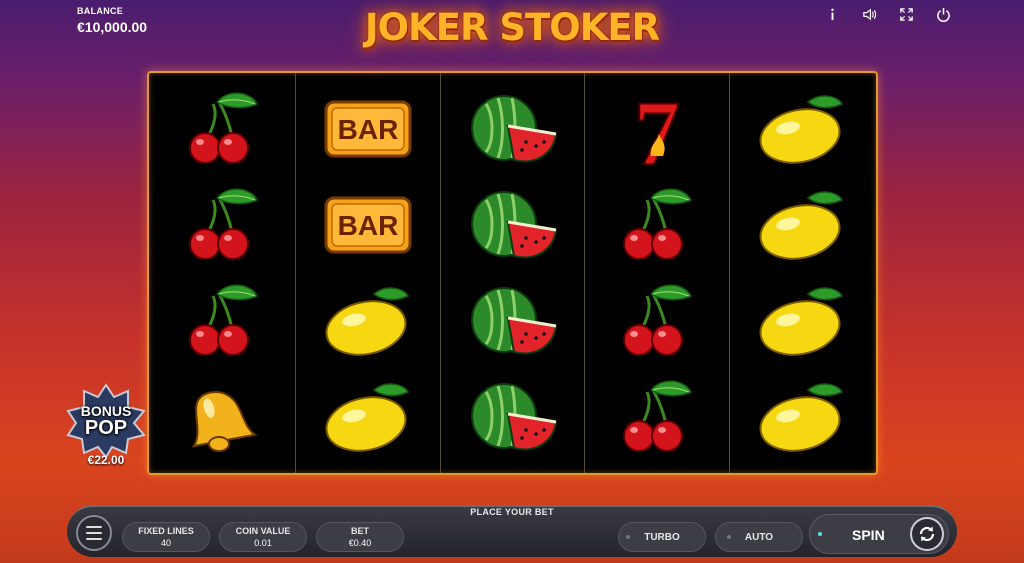  What do you see at coordinates (106, 460) in the screenshot?
I see `bonus-amount: €22.00` at bounding box center [106, 460].